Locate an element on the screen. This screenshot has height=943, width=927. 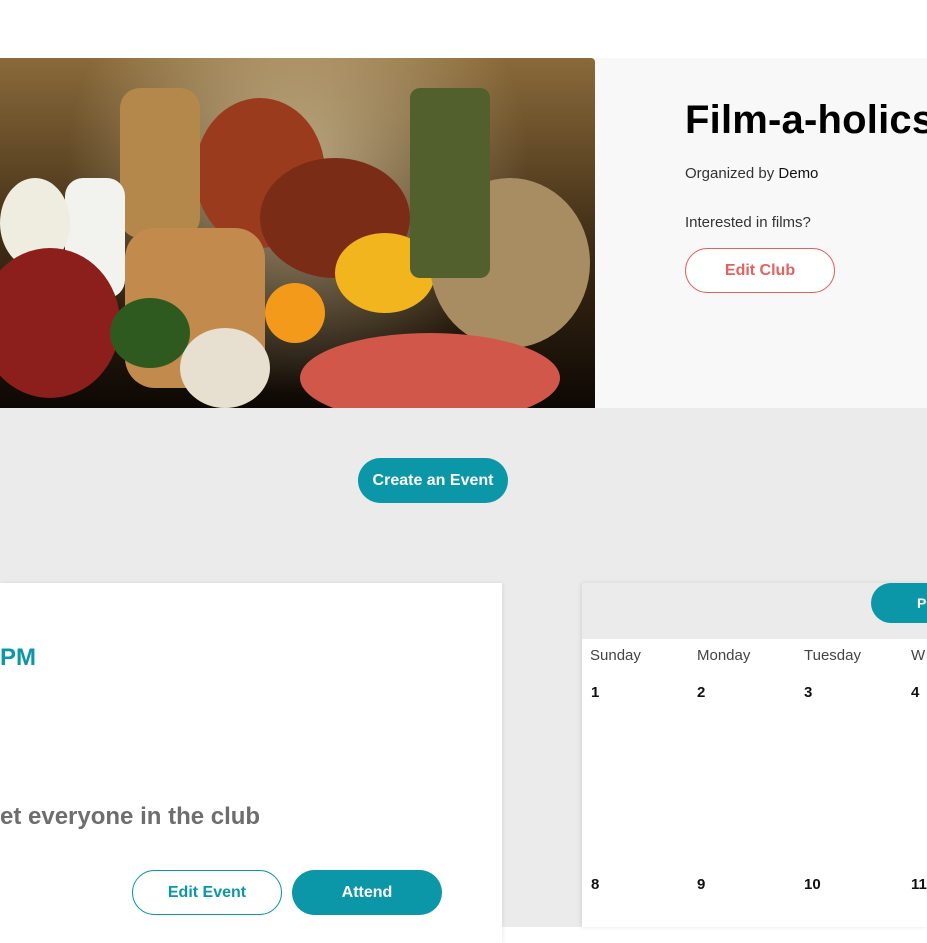
calendar-nav-button: P is located at coordinates (899, 603).